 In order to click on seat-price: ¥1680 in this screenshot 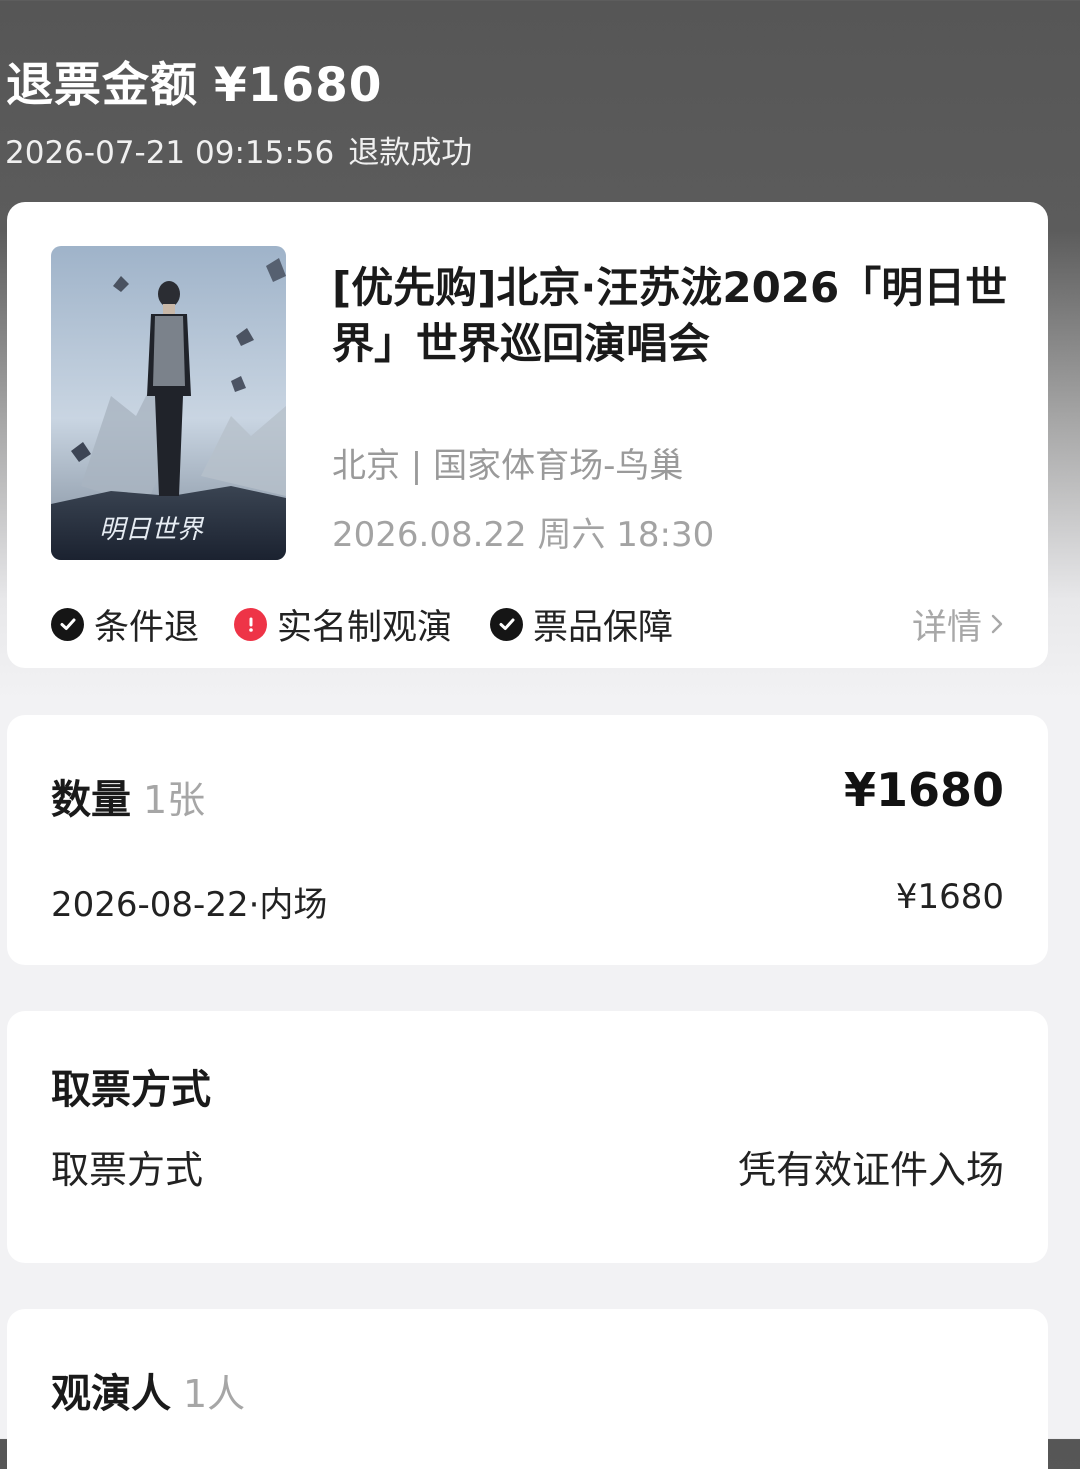, I will do `click(949, 897)`.